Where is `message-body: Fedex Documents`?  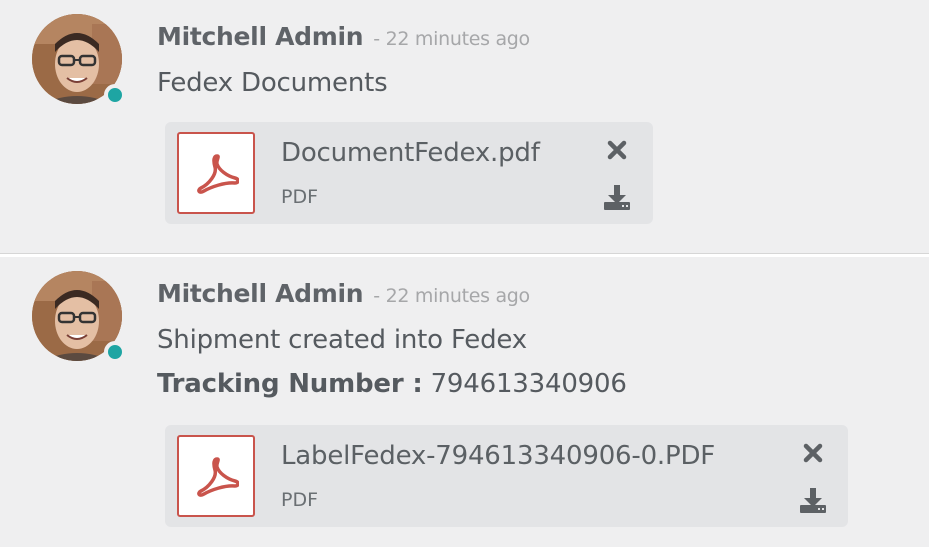 message-body: Fedex Documents is located at coordinates (272, 83).